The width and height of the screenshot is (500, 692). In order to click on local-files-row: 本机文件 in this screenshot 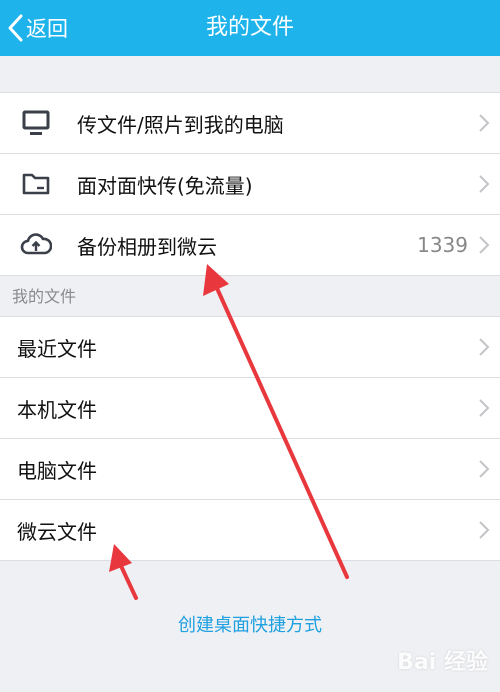, I will do `click(250, 407)`.